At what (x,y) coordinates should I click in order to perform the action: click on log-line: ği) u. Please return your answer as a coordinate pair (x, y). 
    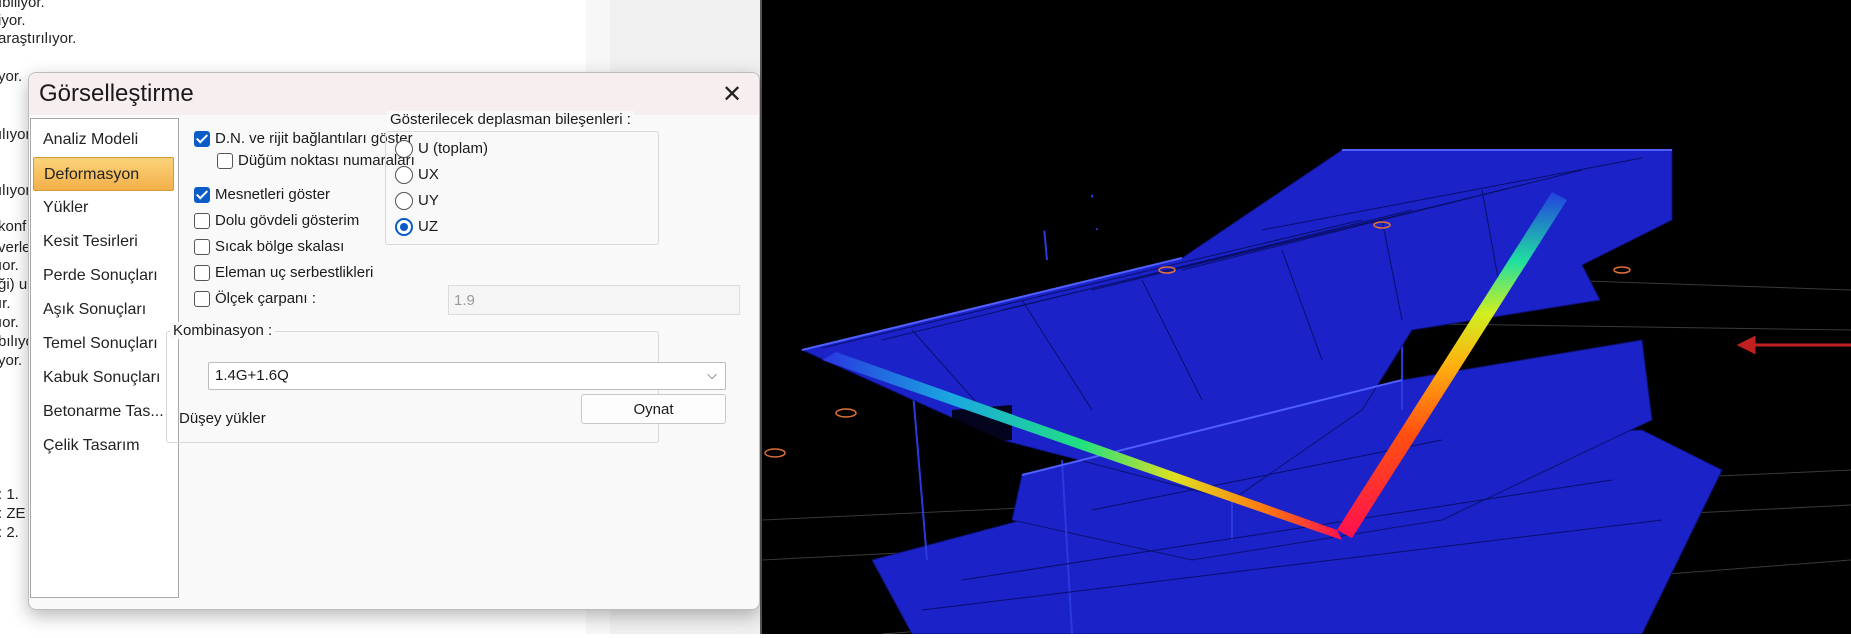
    Looking at the image, I should click on (14, 284).